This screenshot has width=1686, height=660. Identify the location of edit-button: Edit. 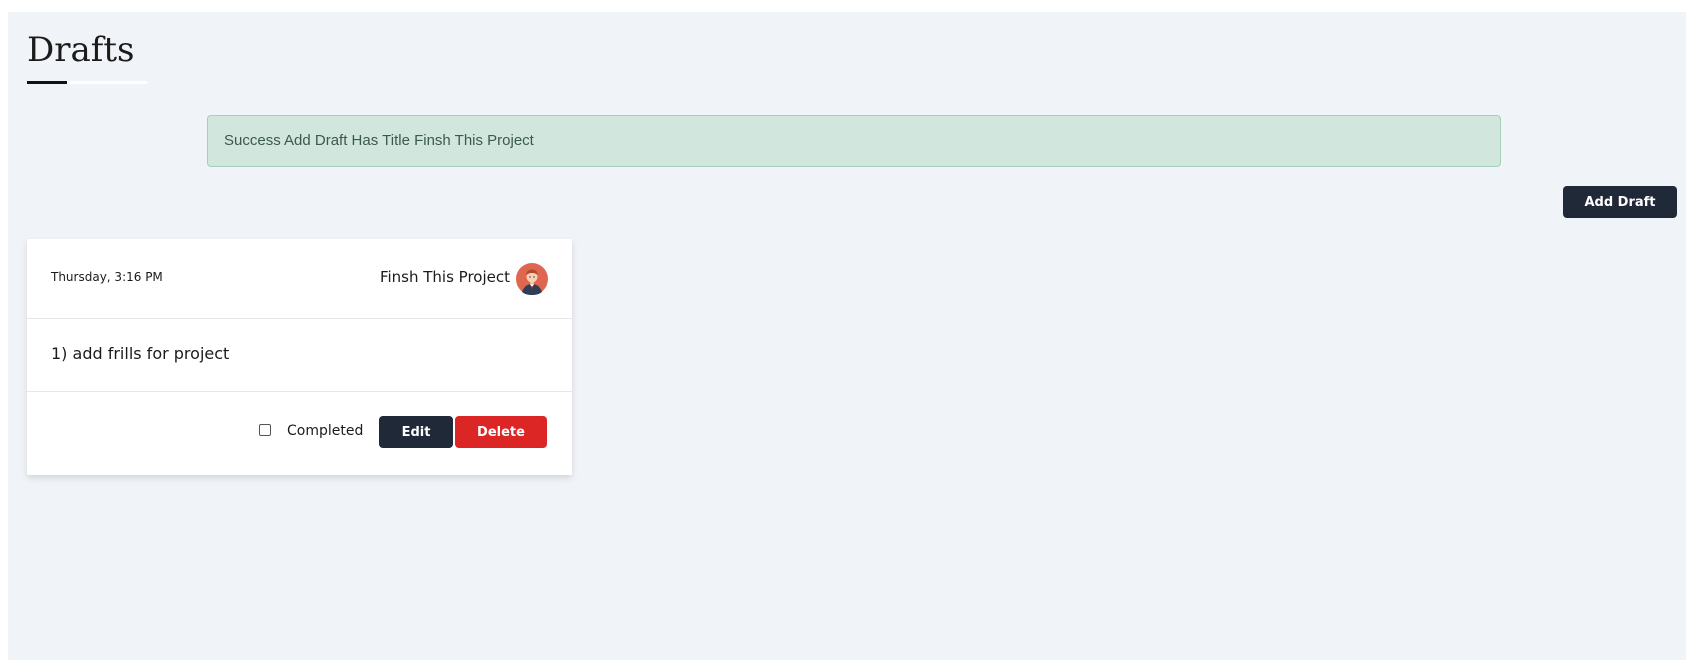
(416, 432).